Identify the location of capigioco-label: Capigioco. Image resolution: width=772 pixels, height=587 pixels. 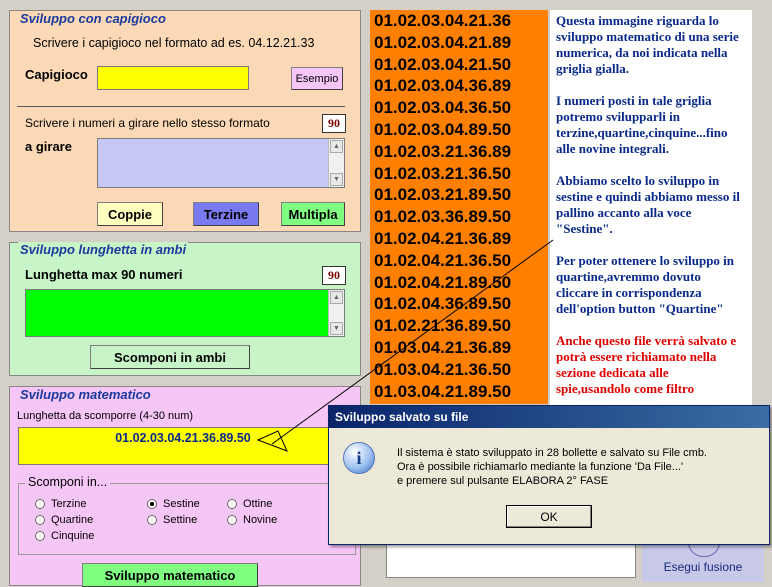
(56, 74).